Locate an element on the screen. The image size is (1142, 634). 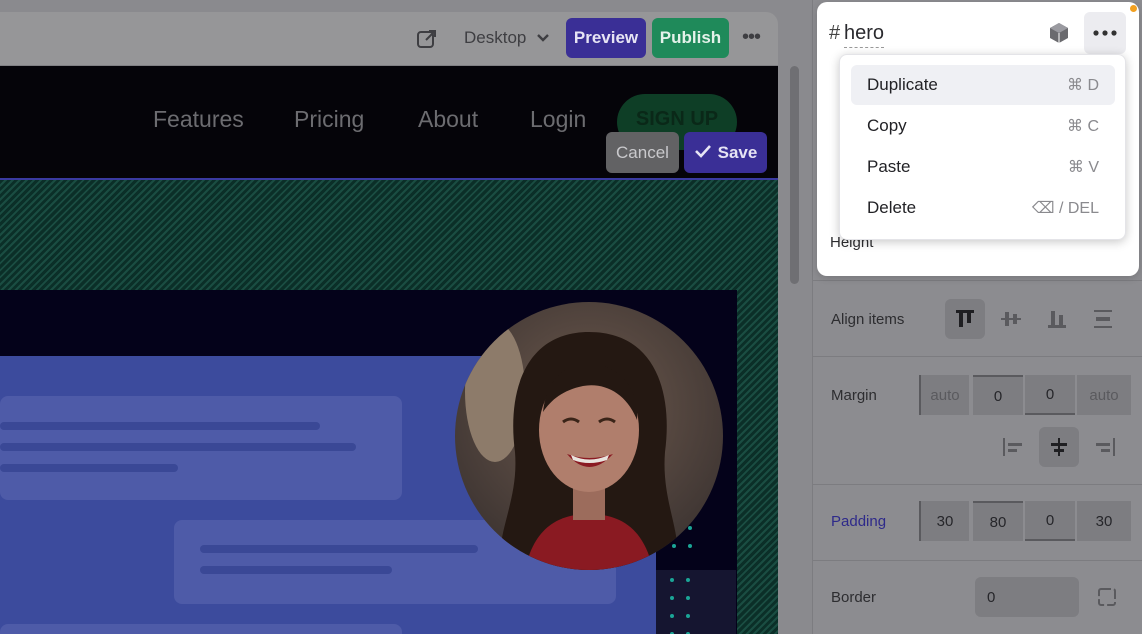
nav-link-pricing: Pricing is located at coordinates (329, 119).